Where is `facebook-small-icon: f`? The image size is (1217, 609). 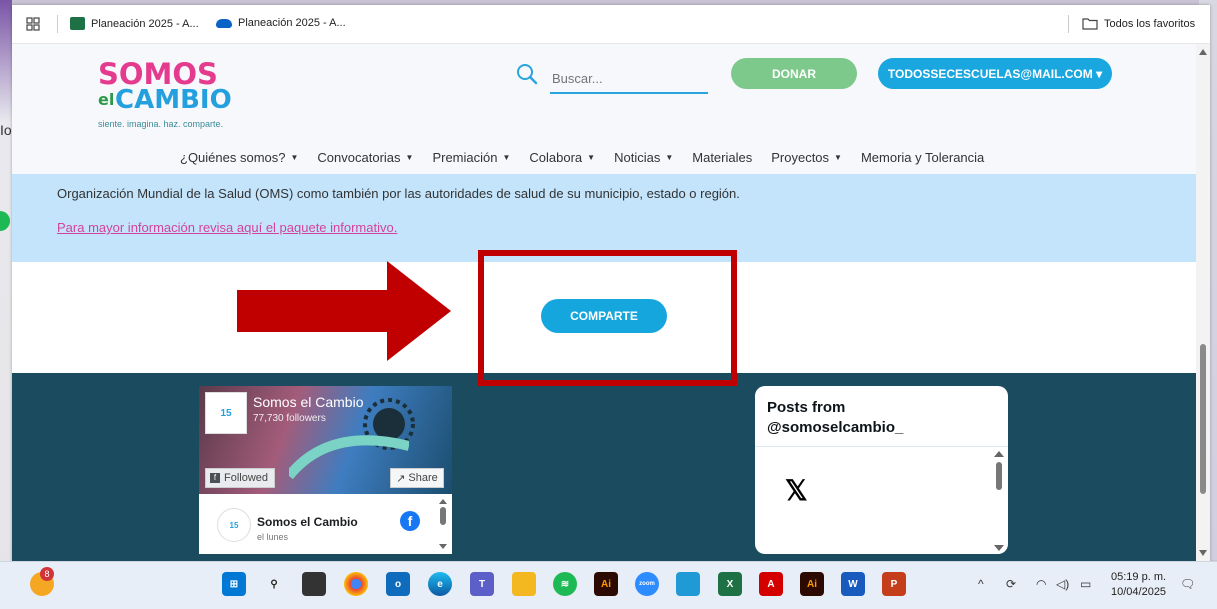 facebook-small-icon: f is located at coordinates (215, 478).